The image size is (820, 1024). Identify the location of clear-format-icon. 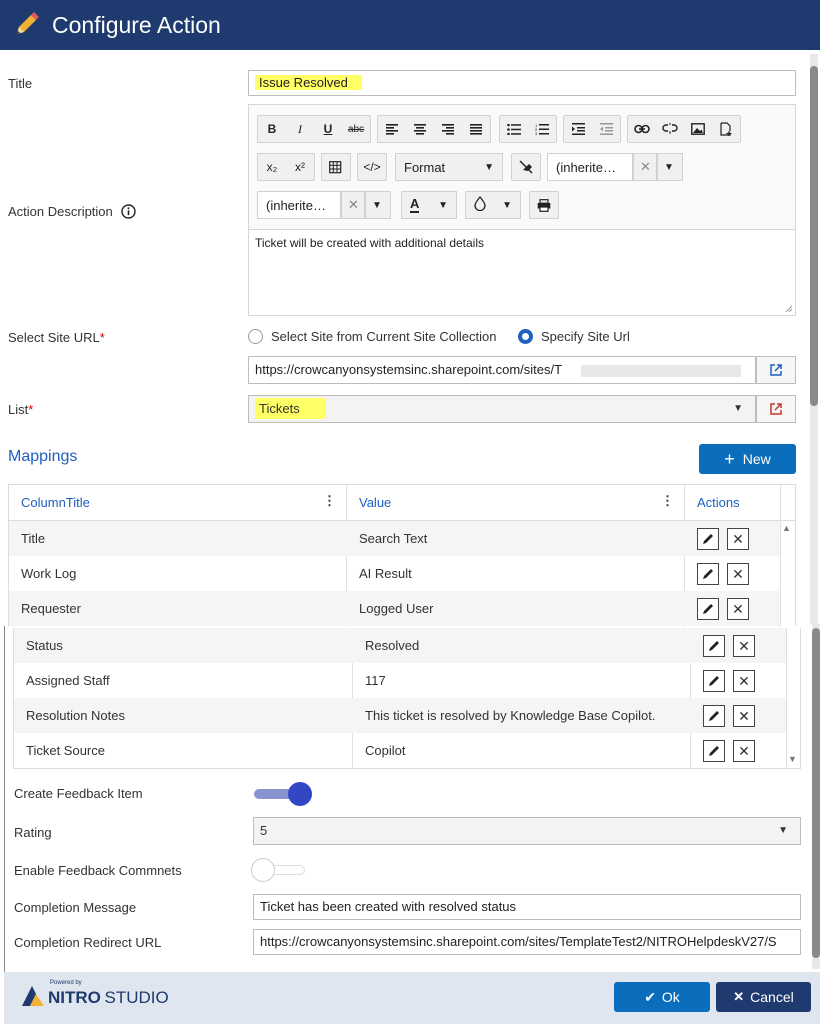
(526, 167).